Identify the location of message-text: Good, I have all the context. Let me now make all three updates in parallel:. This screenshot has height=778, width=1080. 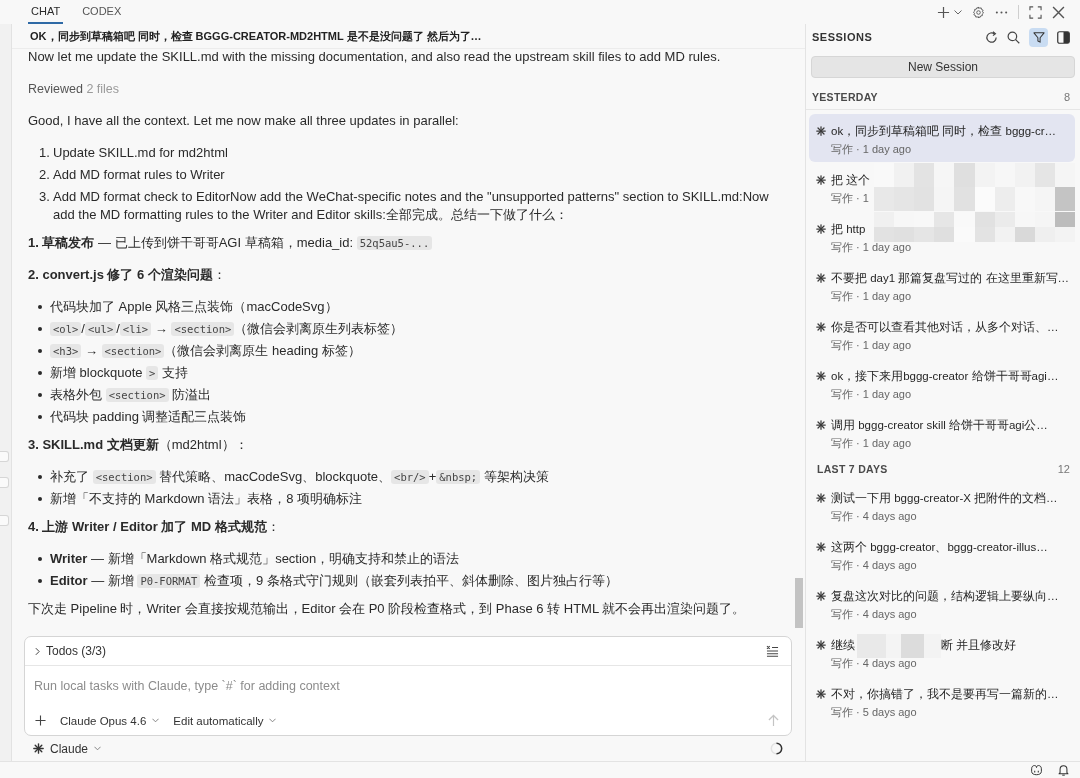
(244, 121).